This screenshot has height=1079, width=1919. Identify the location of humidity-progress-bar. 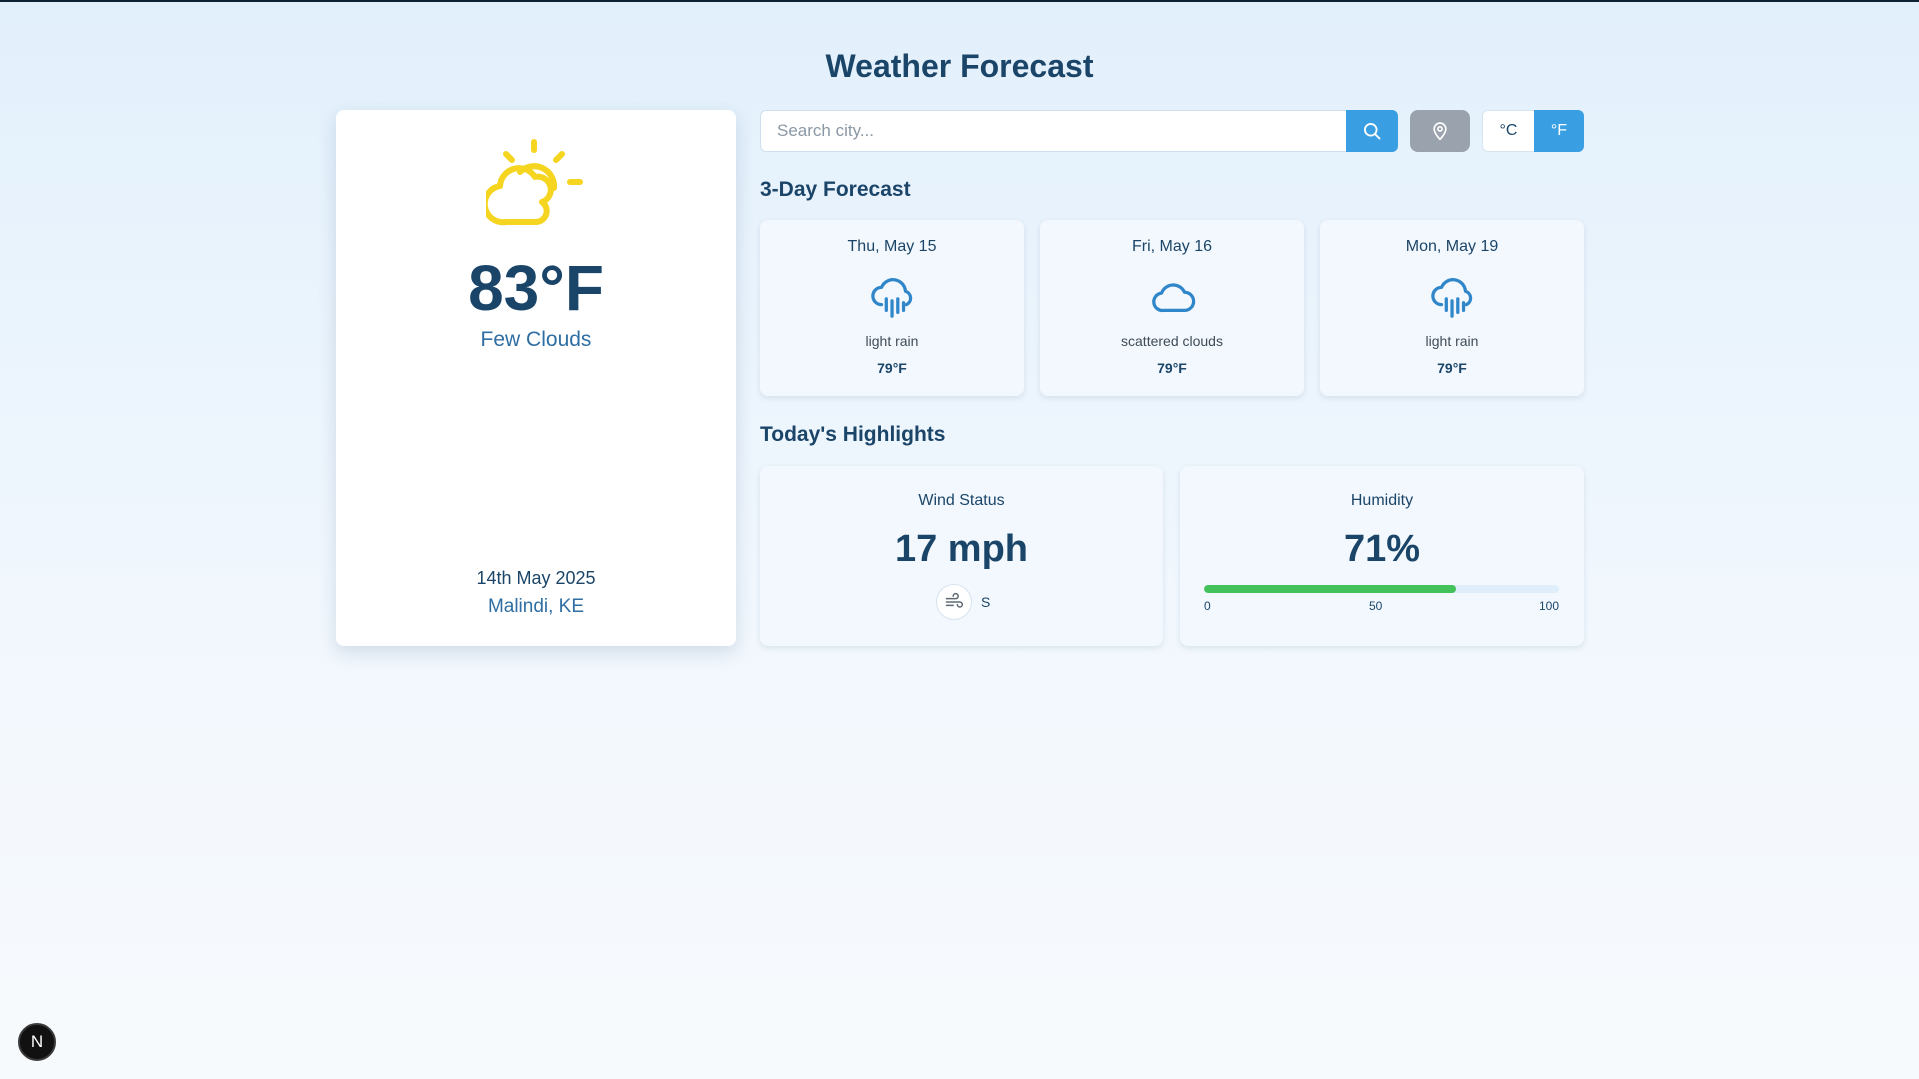
(1381, 589).